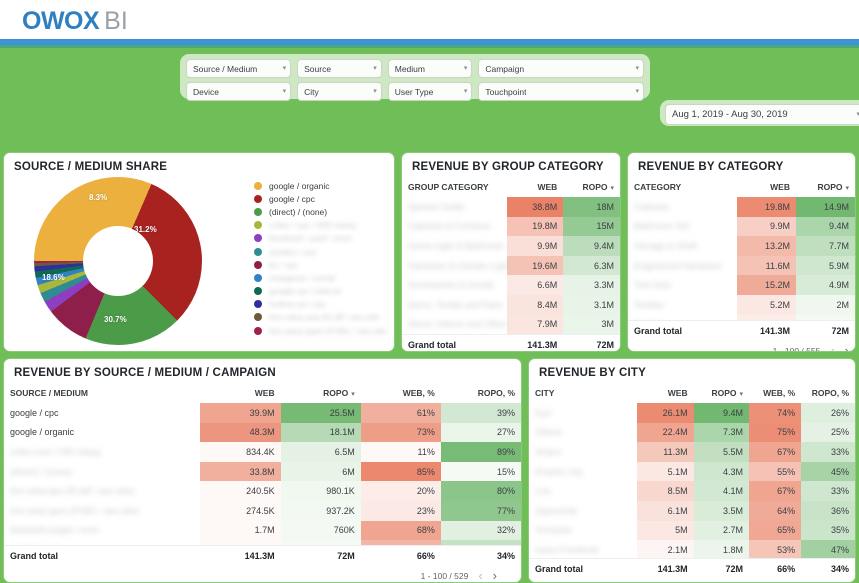 This screenshot has width=859, height=583. What do you see at coordinates (692, 510) in the screenshot?
I see `table-row: Zaporizhia 6.1M 3.5M 64% 36%` at bounding box center [692, 510].